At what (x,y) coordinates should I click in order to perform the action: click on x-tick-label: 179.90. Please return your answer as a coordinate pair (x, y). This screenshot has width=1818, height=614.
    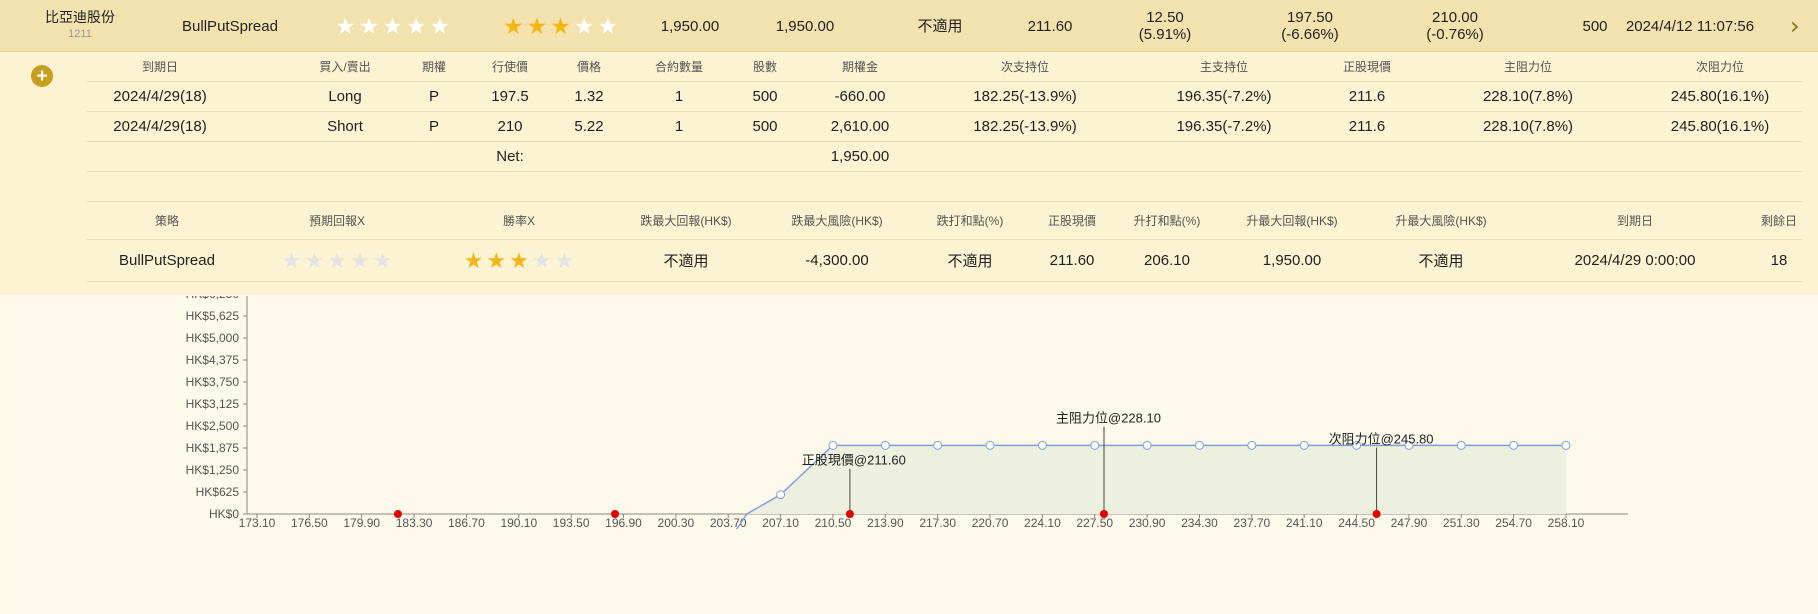
    Looking at the image, I should click on (361, 523).